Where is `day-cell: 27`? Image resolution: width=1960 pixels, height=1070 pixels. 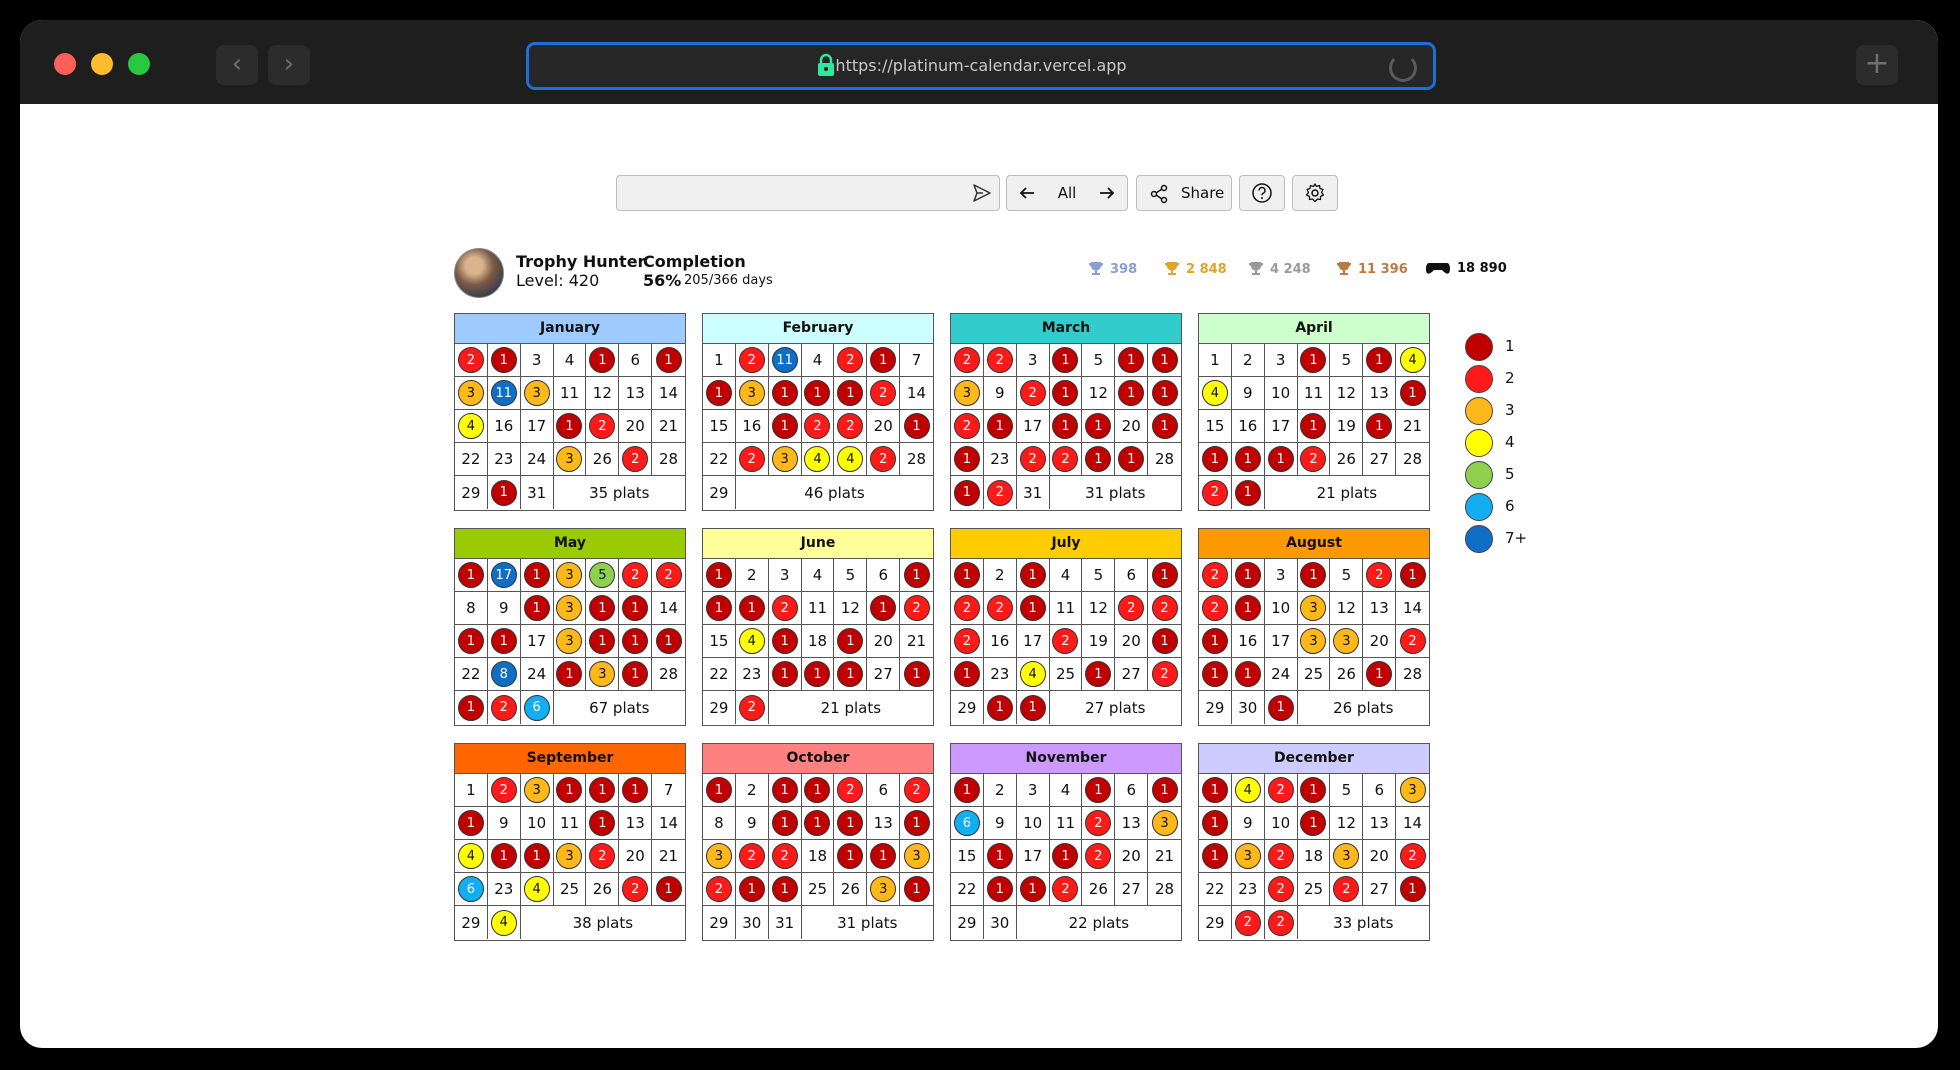
day-cell: 27 is located at coordinates (884, 674).